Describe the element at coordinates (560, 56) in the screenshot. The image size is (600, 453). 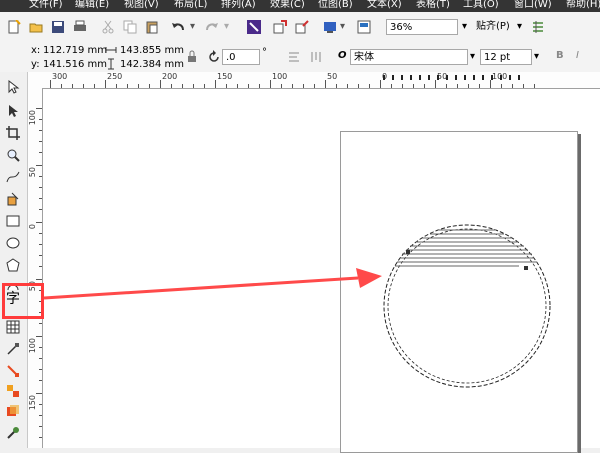
I see `bold-icon: B` at that location.